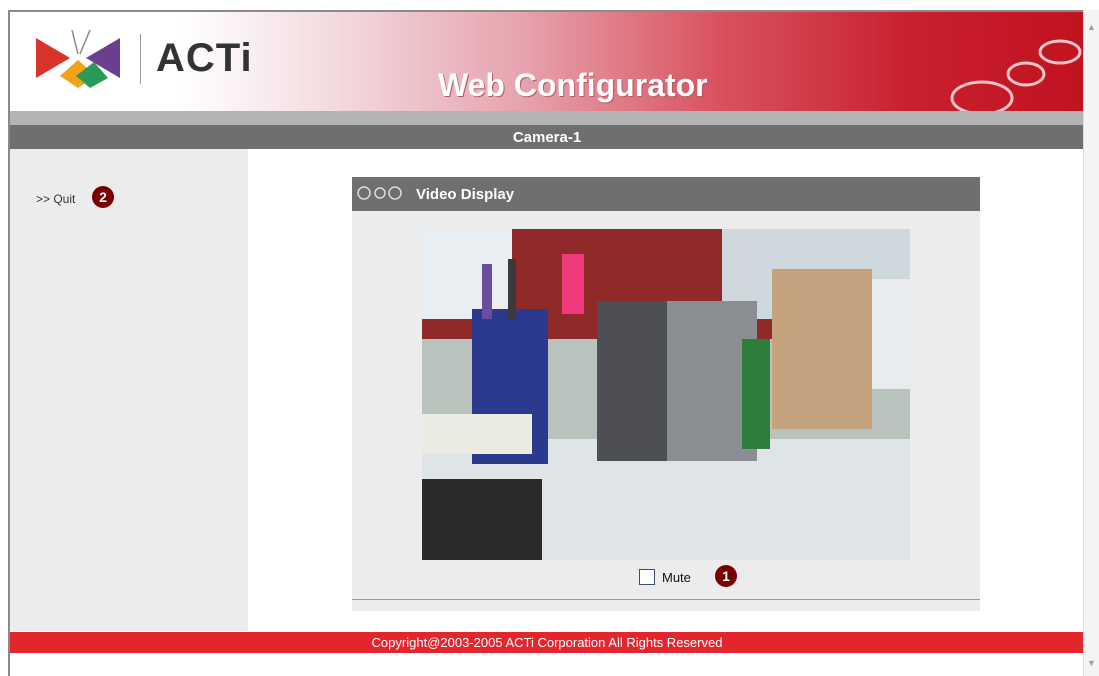 The height and width of the screenshot is (676, 1099). I want to click on mute-checkbox, so click(647, 577).